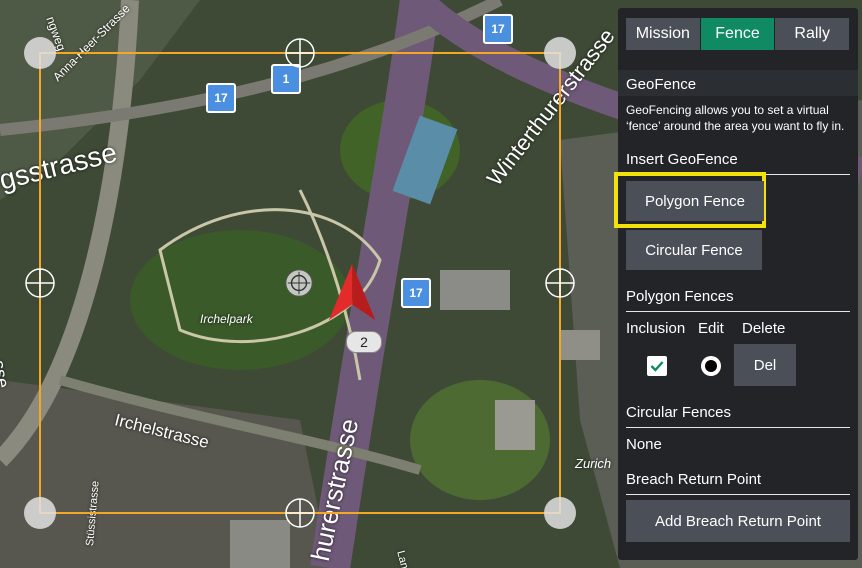 This screenshot has width=862, height=568. What do you see at coordinates (682, 159) in the screenshot?
I see `insert-geofence-title: Insert GeoFence` at bounding box center [682, 159].